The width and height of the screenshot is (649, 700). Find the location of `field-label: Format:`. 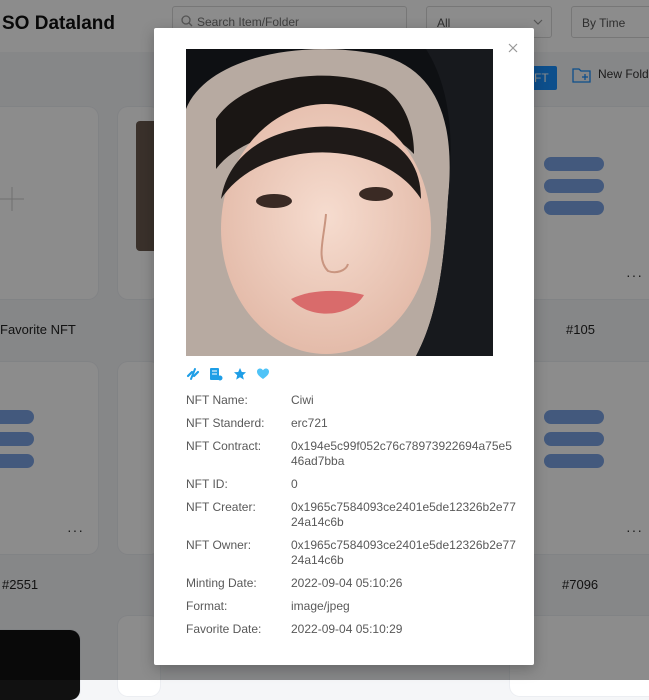

field-label: Format: is located at coordinates (207, 606).